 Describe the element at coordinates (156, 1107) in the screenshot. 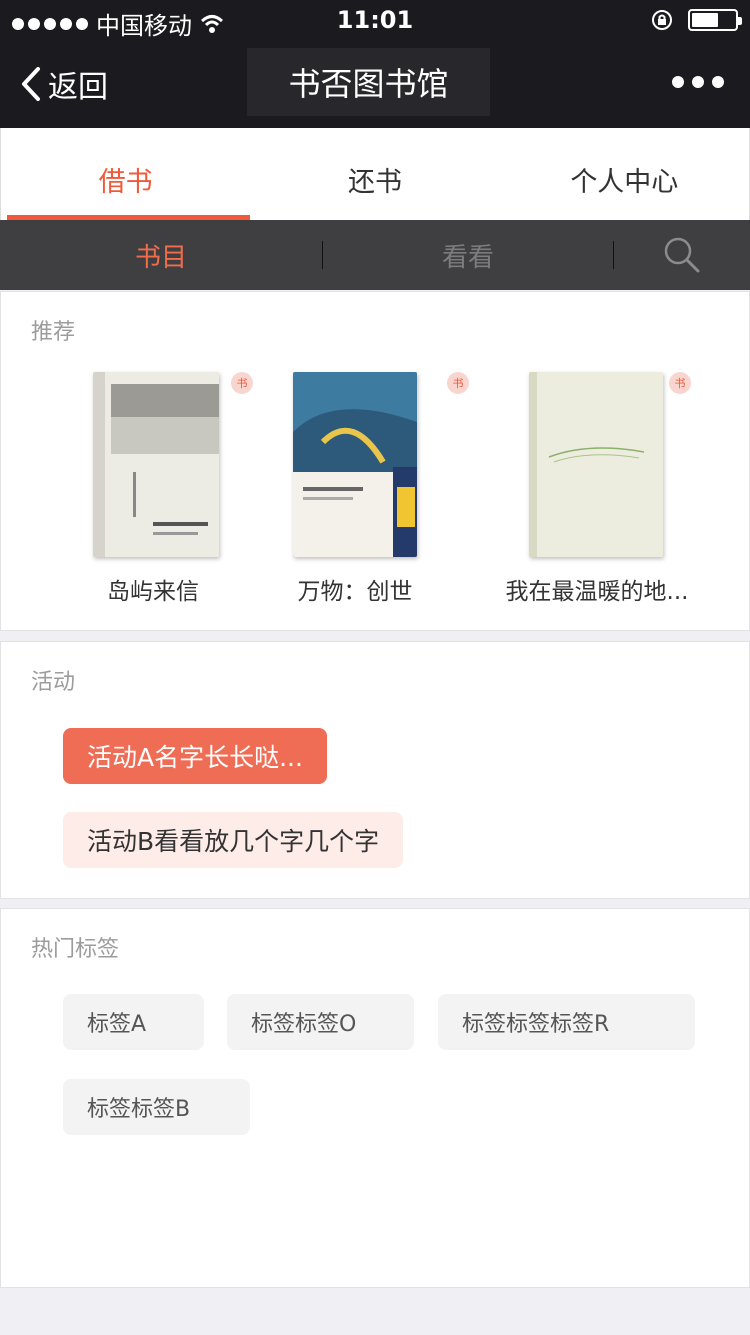

I see `tag-item: 标签标签B` at that location.